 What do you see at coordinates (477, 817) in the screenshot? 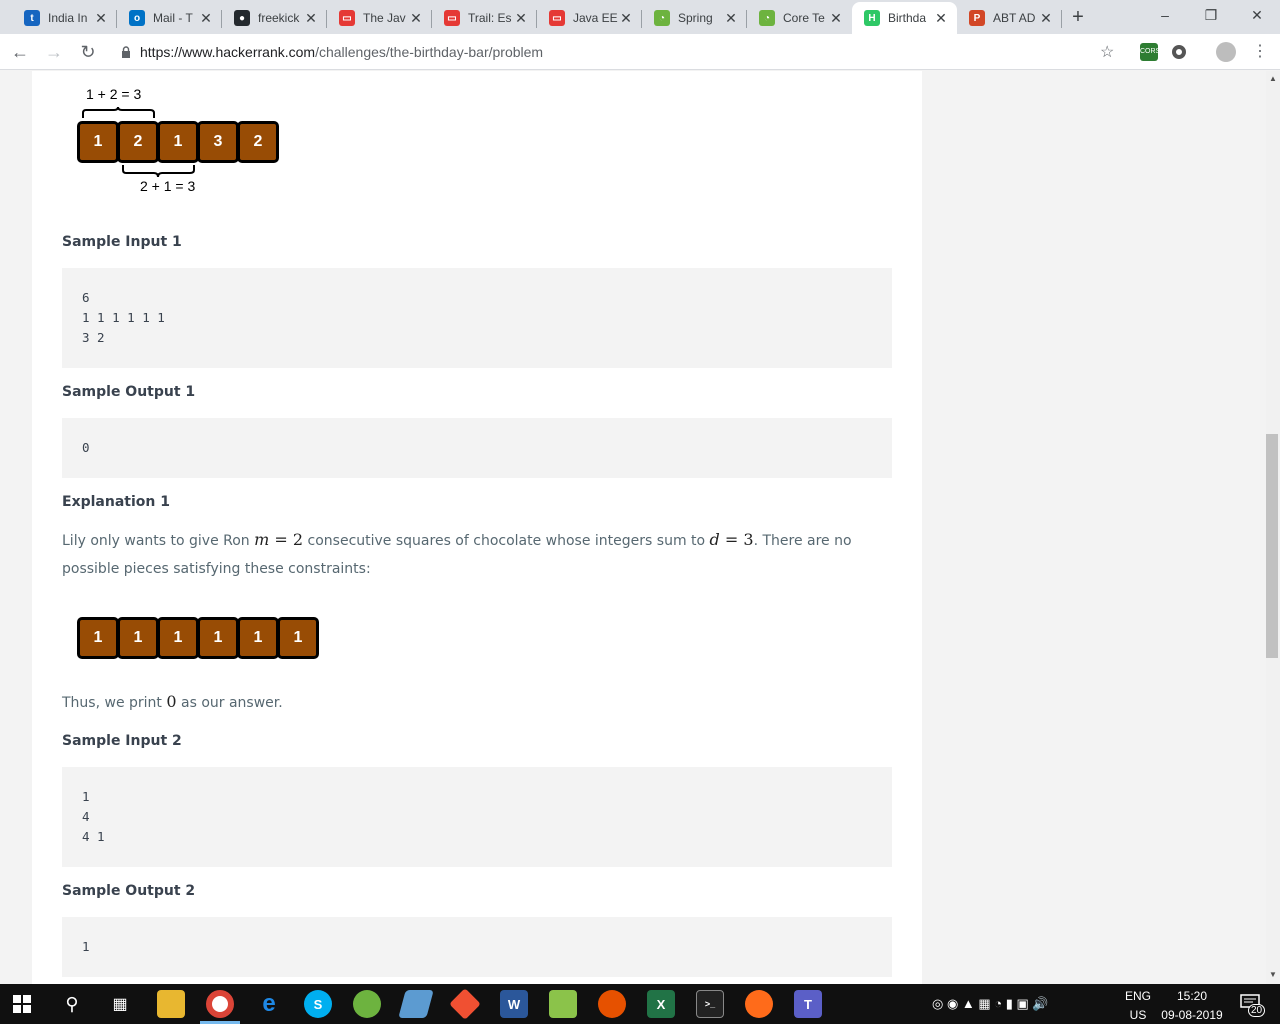
I see `sample-input-2-code: 1 4 4 1` at bounding box center [477, 817].